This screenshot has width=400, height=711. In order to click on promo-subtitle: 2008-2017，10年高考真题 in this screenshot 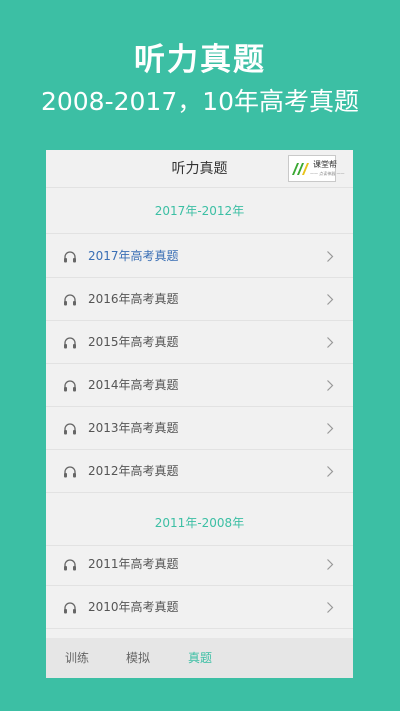, I will do `click(200, 101)`.